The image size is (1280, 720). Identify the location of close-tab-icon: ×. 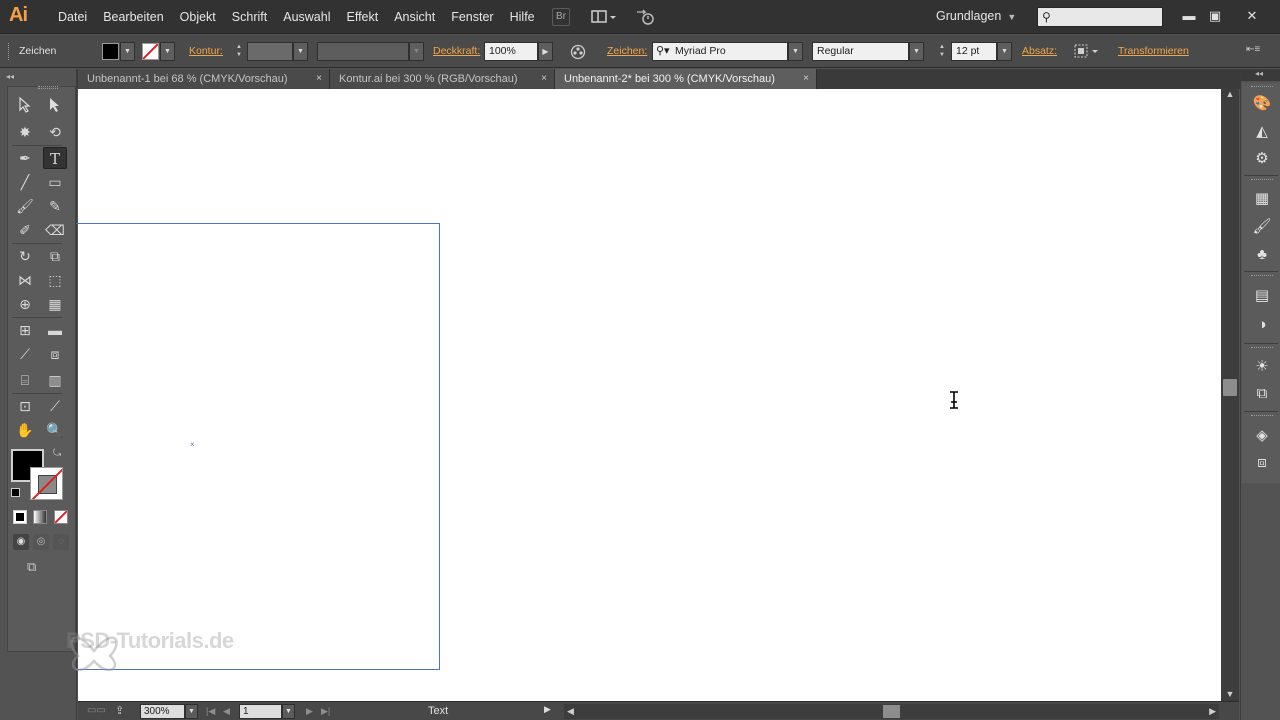
(544, 79).